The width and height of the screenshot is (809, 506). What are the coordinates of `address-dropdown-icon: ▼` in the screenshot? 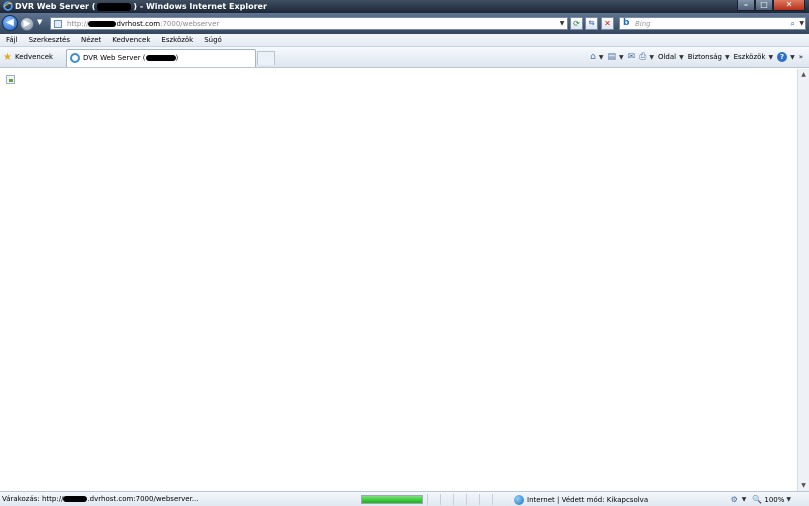 It's located at (562, 24).